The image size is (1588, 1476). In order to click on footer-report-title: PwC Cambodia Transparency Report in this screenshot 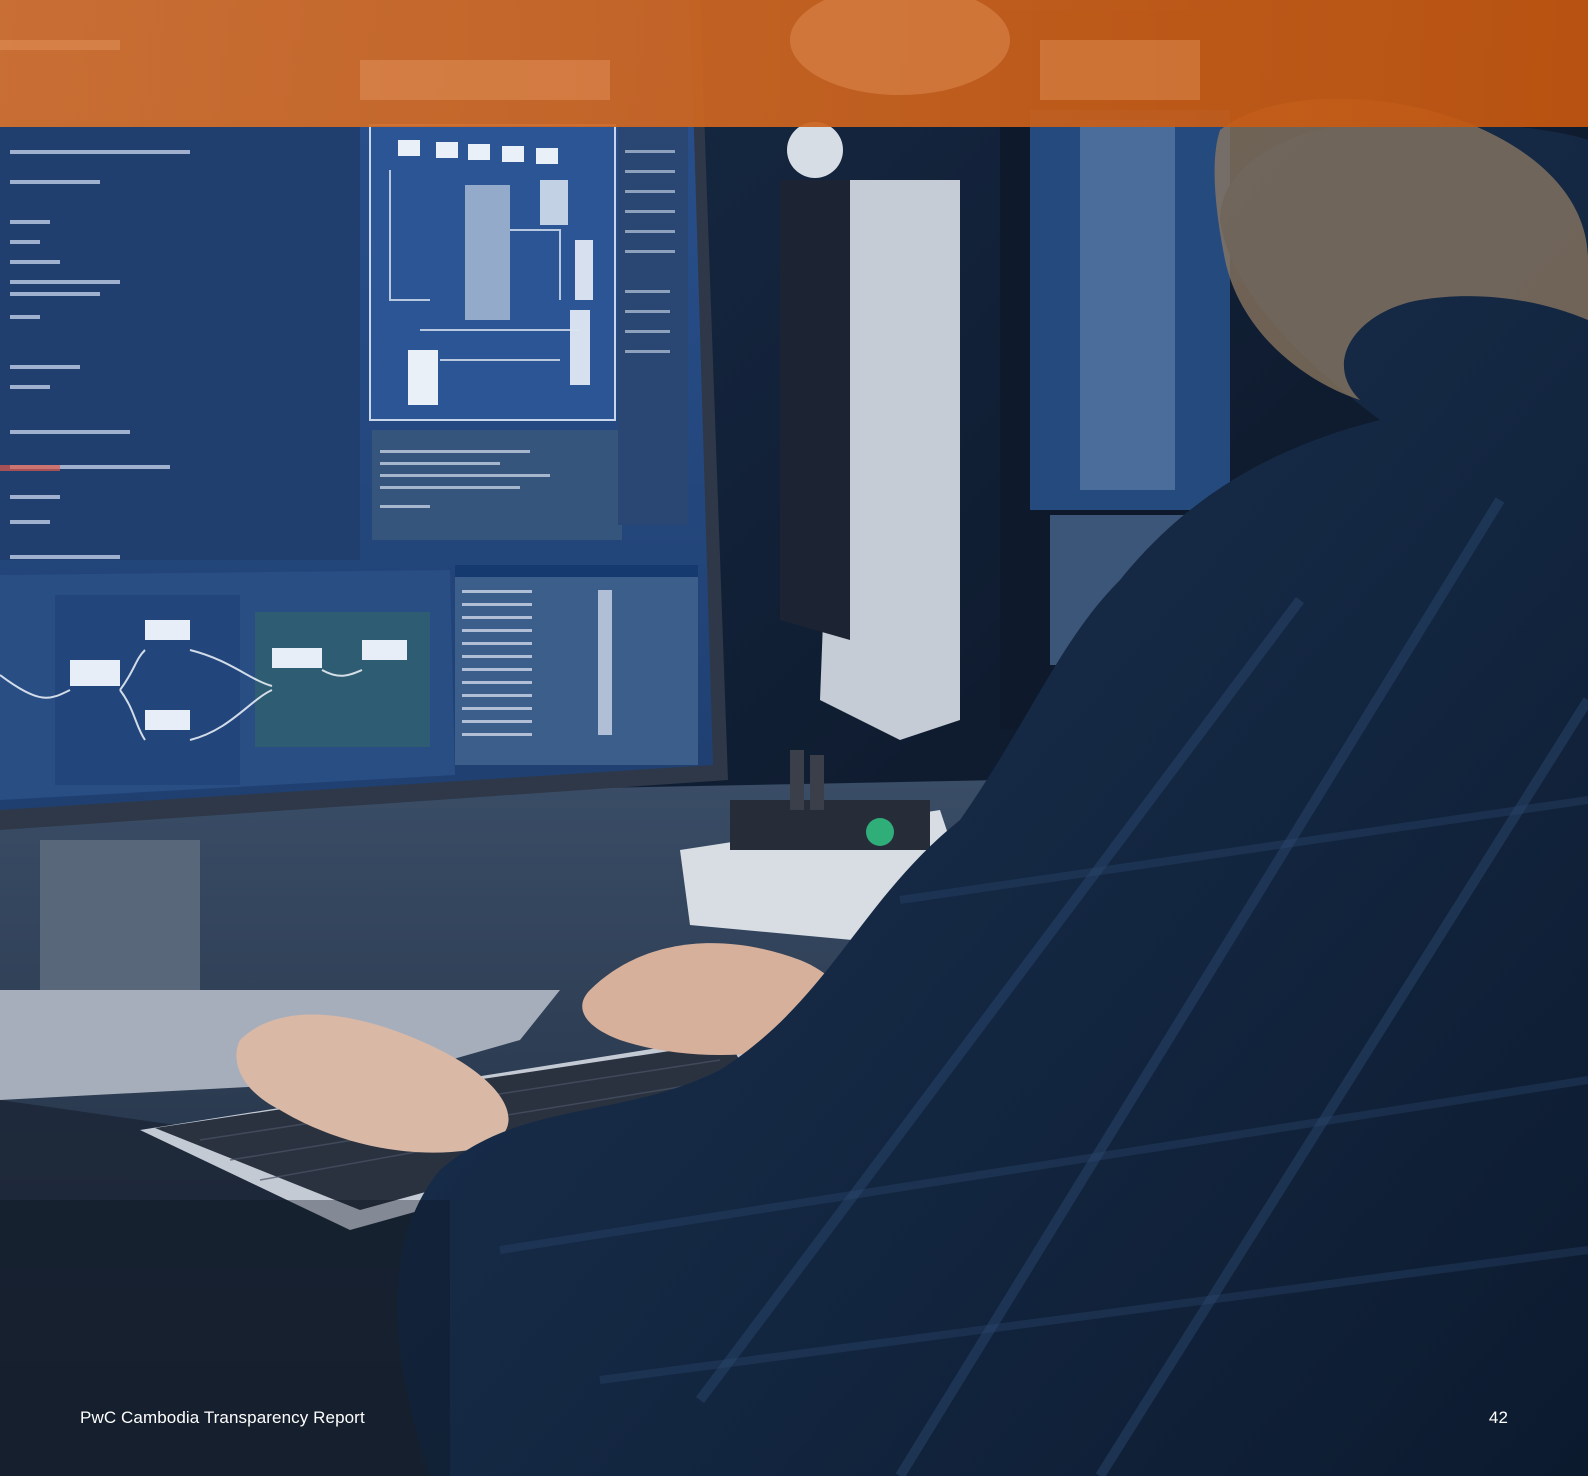, I will do `click(222, 1417)`.